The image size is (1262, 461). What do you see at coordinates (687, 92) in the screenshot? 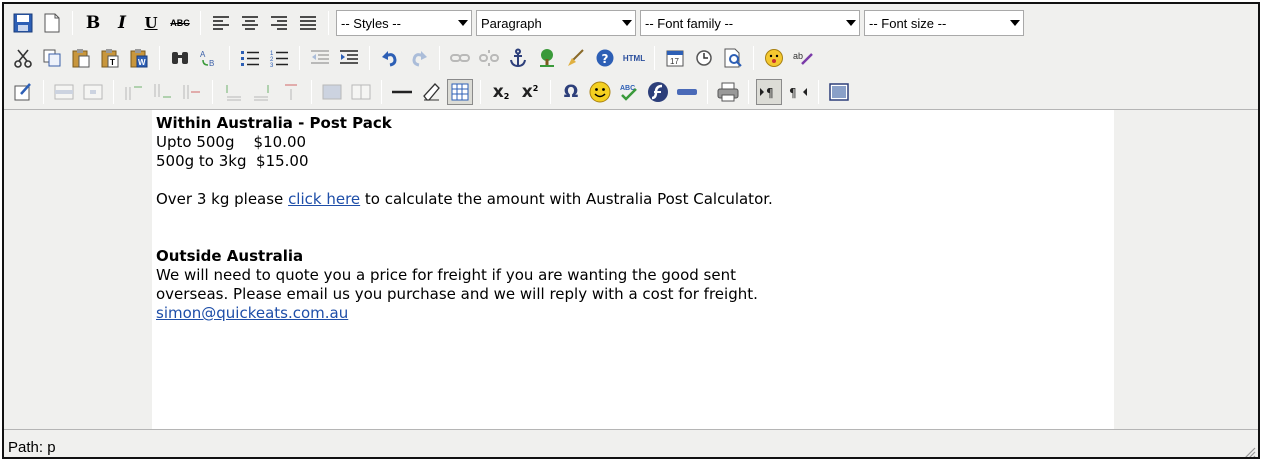
I see `advanced-hr-icon` at bounding box center [687, 92].